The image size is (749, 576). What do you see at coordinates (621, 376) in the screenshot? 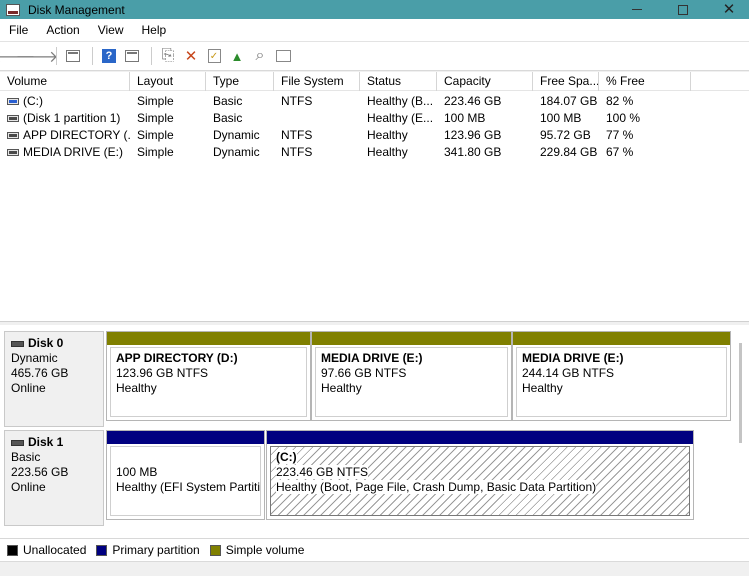
I see `partition-media-drive-2: MEDIA DRIVE (E:) 244.14 GB NTFS Healthy` at bounding box center [621, 376].